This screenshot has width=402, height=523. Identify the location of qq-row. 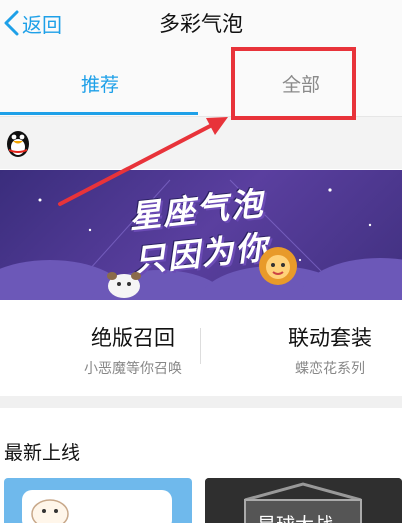
(201, 143).